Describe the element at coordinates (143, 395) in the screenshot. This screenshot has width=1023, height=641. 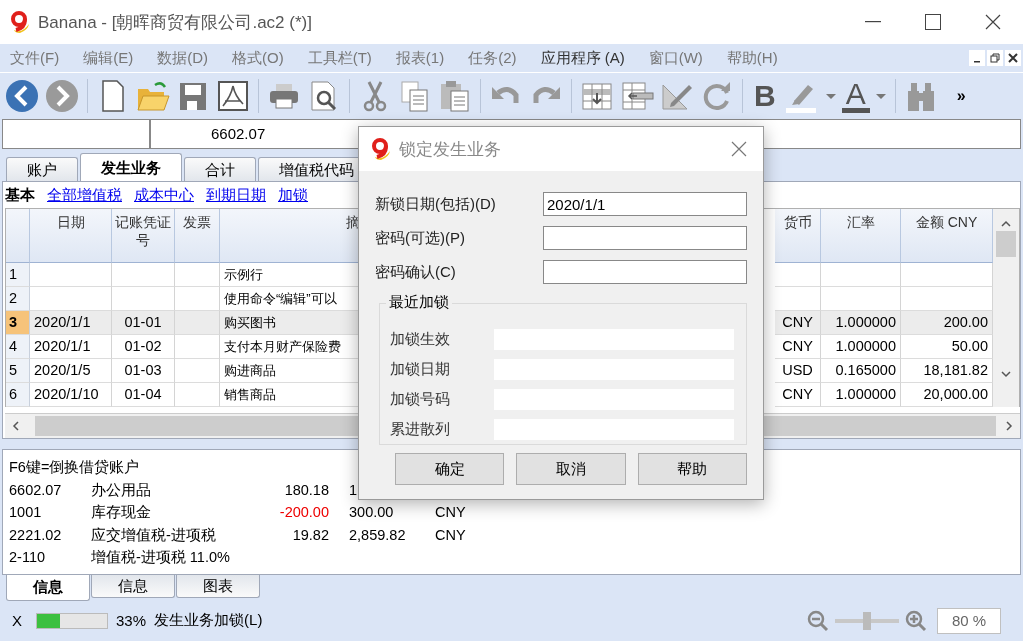
I see `table-cell: 01-04` at that location.